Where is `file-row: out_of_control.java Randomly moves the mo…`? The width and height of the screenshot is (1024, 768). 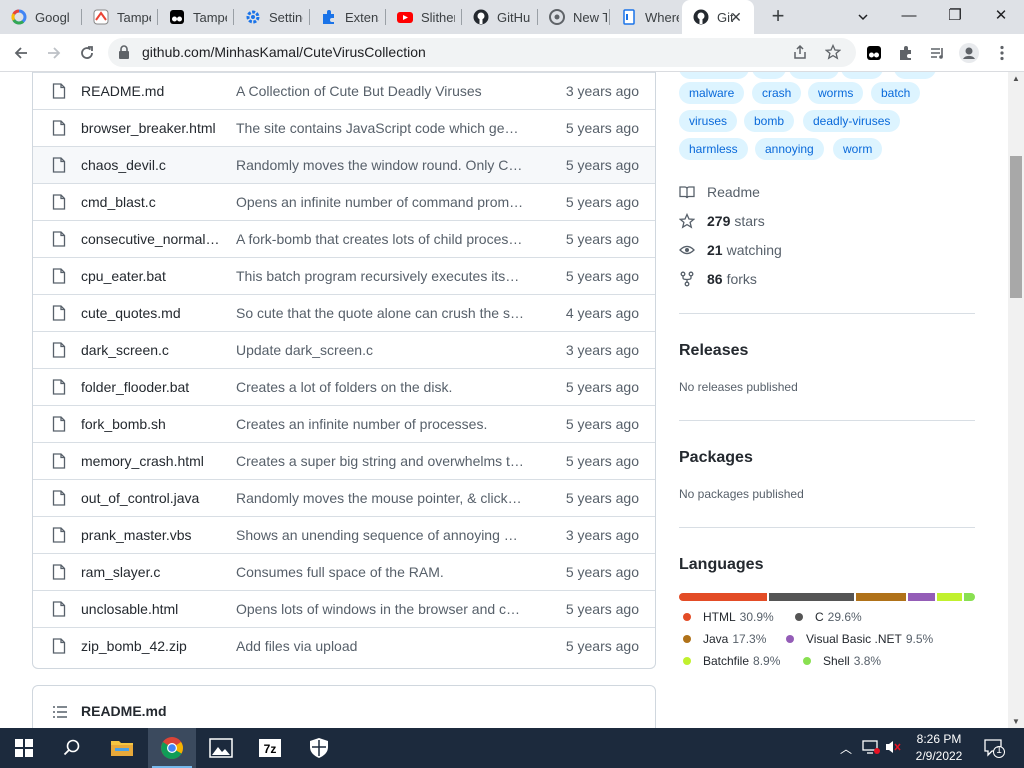
file-row: out_of_control.java Randomly moves the mo… is located at coordinates (344, 497).